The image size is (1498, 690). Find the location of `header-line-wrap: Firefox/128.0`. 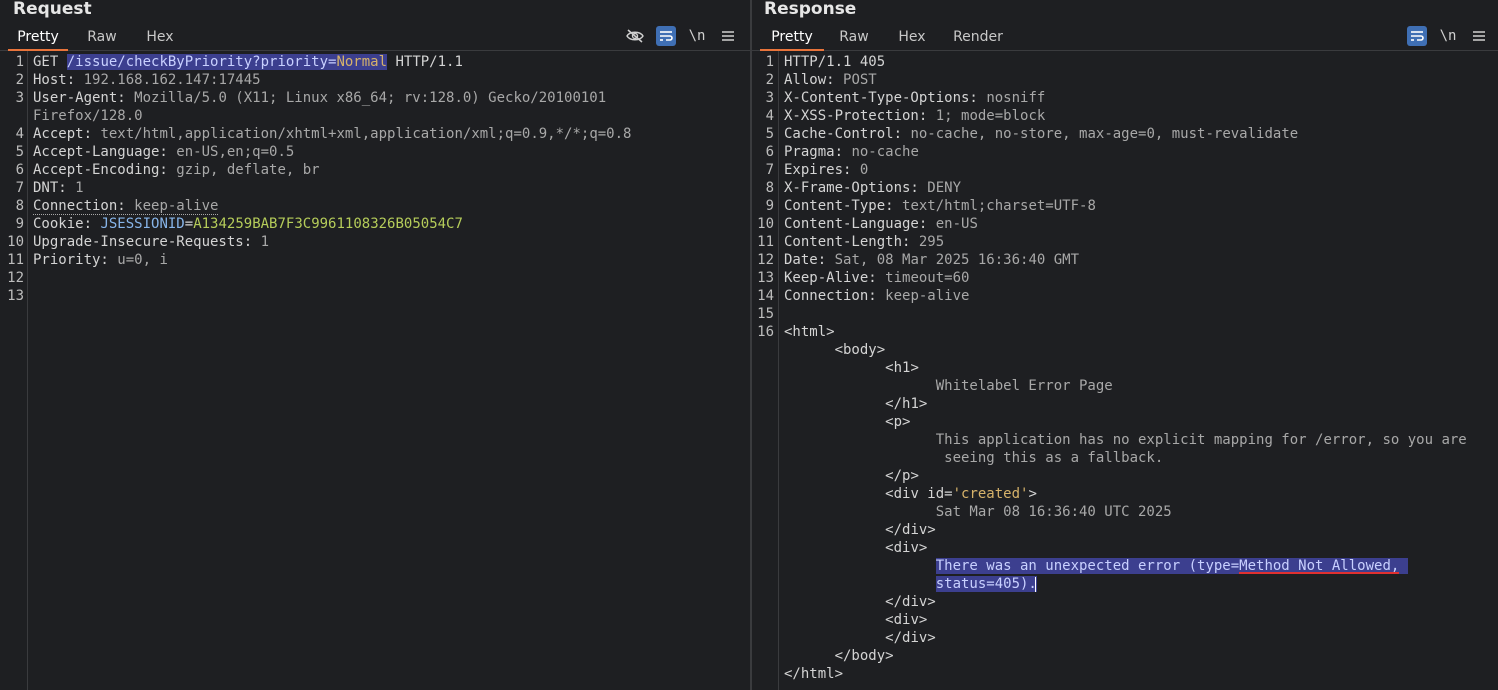

header-line-wrap: Firefox/128.0 is located at coordinates (88, 116).